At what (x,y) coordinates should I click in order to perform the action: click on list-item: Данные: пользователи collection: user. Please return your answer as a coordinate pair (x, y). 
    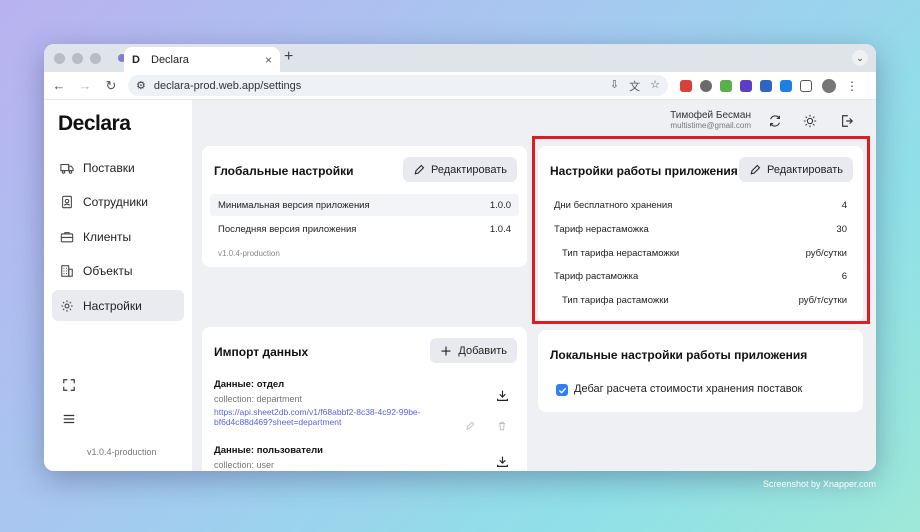
    Looking at the image, I should click on (364, 457).